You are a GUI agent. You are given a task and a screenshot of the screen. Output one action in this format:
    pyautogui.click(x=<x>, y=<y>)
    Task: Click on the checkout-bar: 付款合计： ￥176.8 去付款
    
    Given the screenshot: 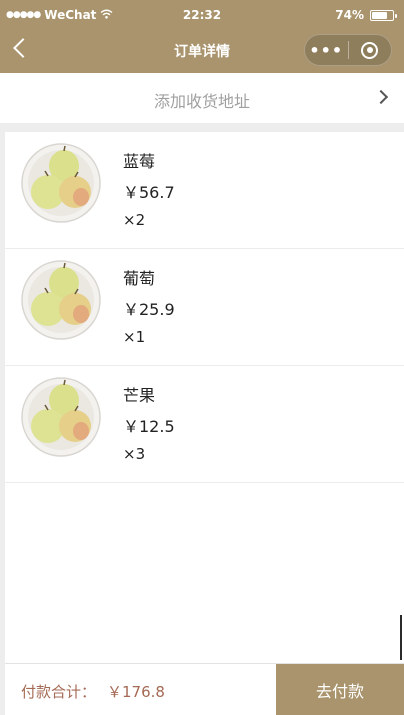 What is the action you would take?
    pyautogui.click(x=204, y=689)
    